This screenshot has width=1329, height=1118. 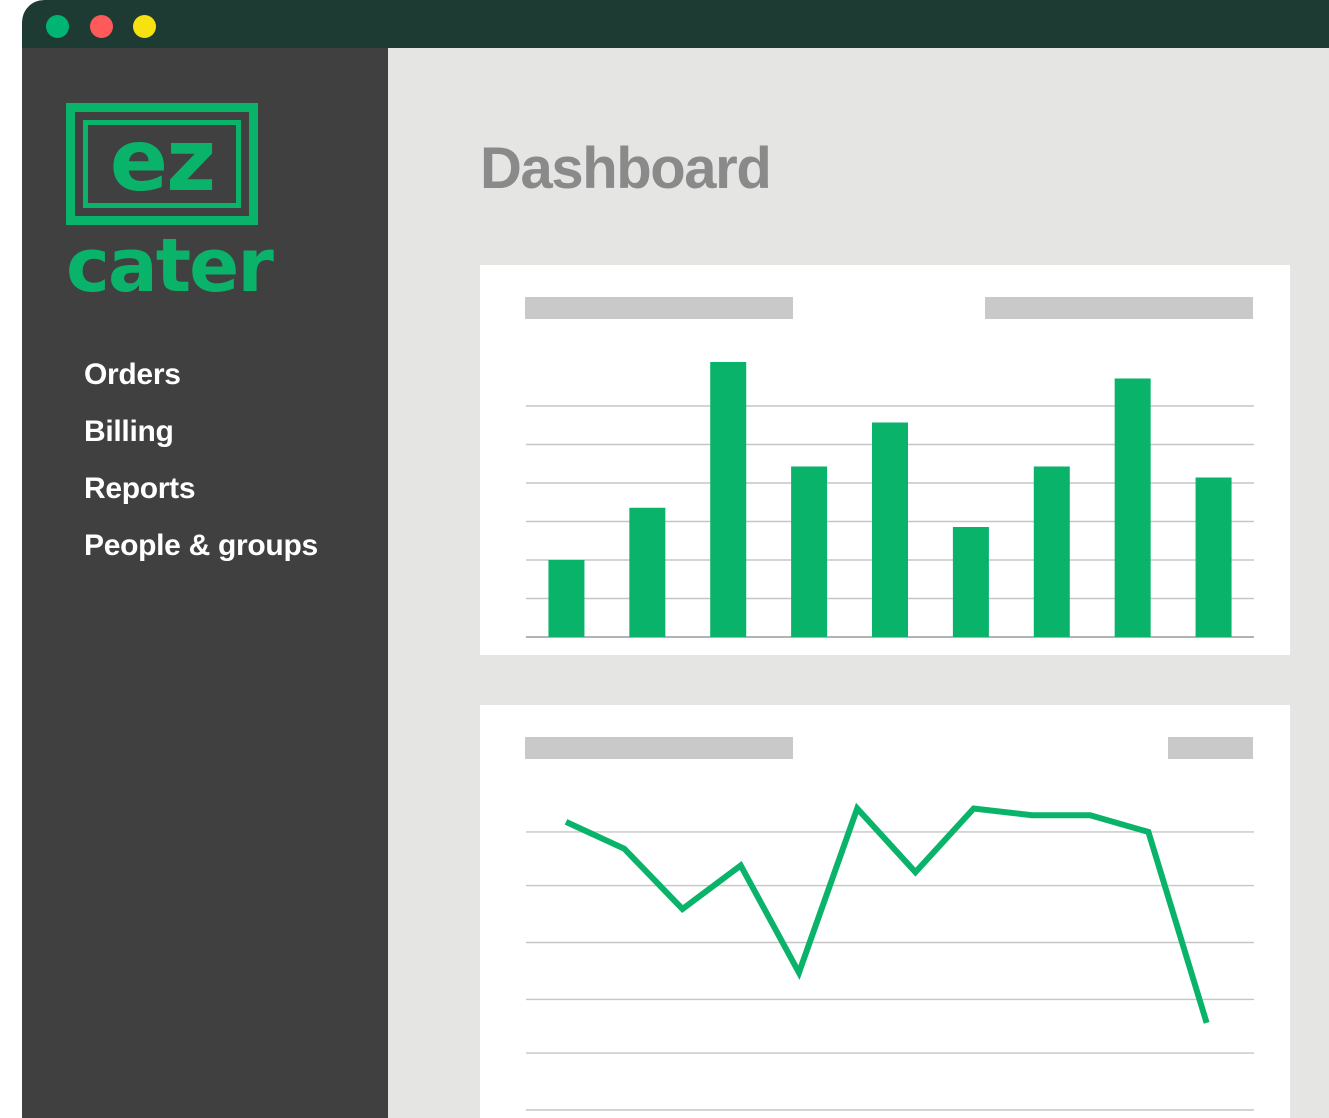 I want to click on logo-ez-text: ez, so click(x=162, y=161).